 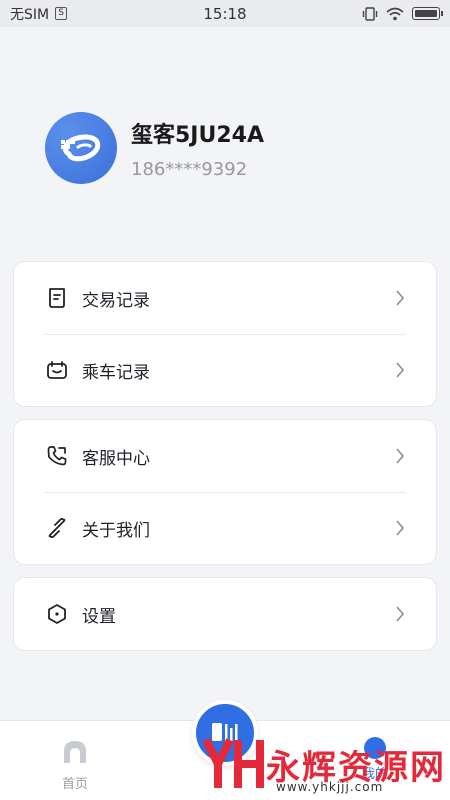 I want to click on home-icon, so click(x=75, y=752).